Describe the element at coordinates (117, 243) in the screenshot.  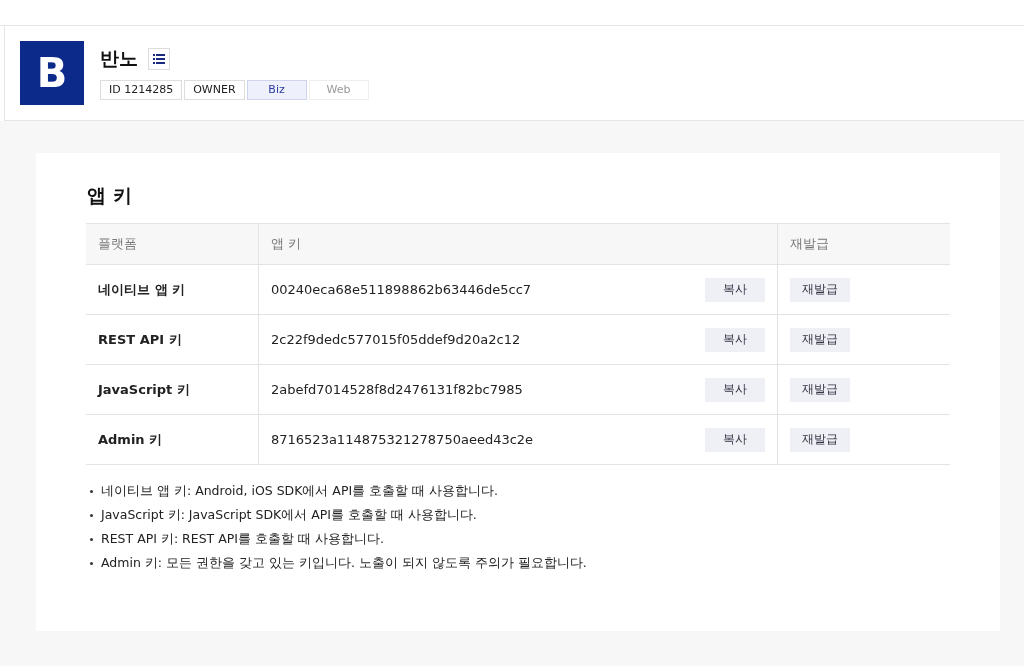
I see `column-header: 플랫폼` at that location.